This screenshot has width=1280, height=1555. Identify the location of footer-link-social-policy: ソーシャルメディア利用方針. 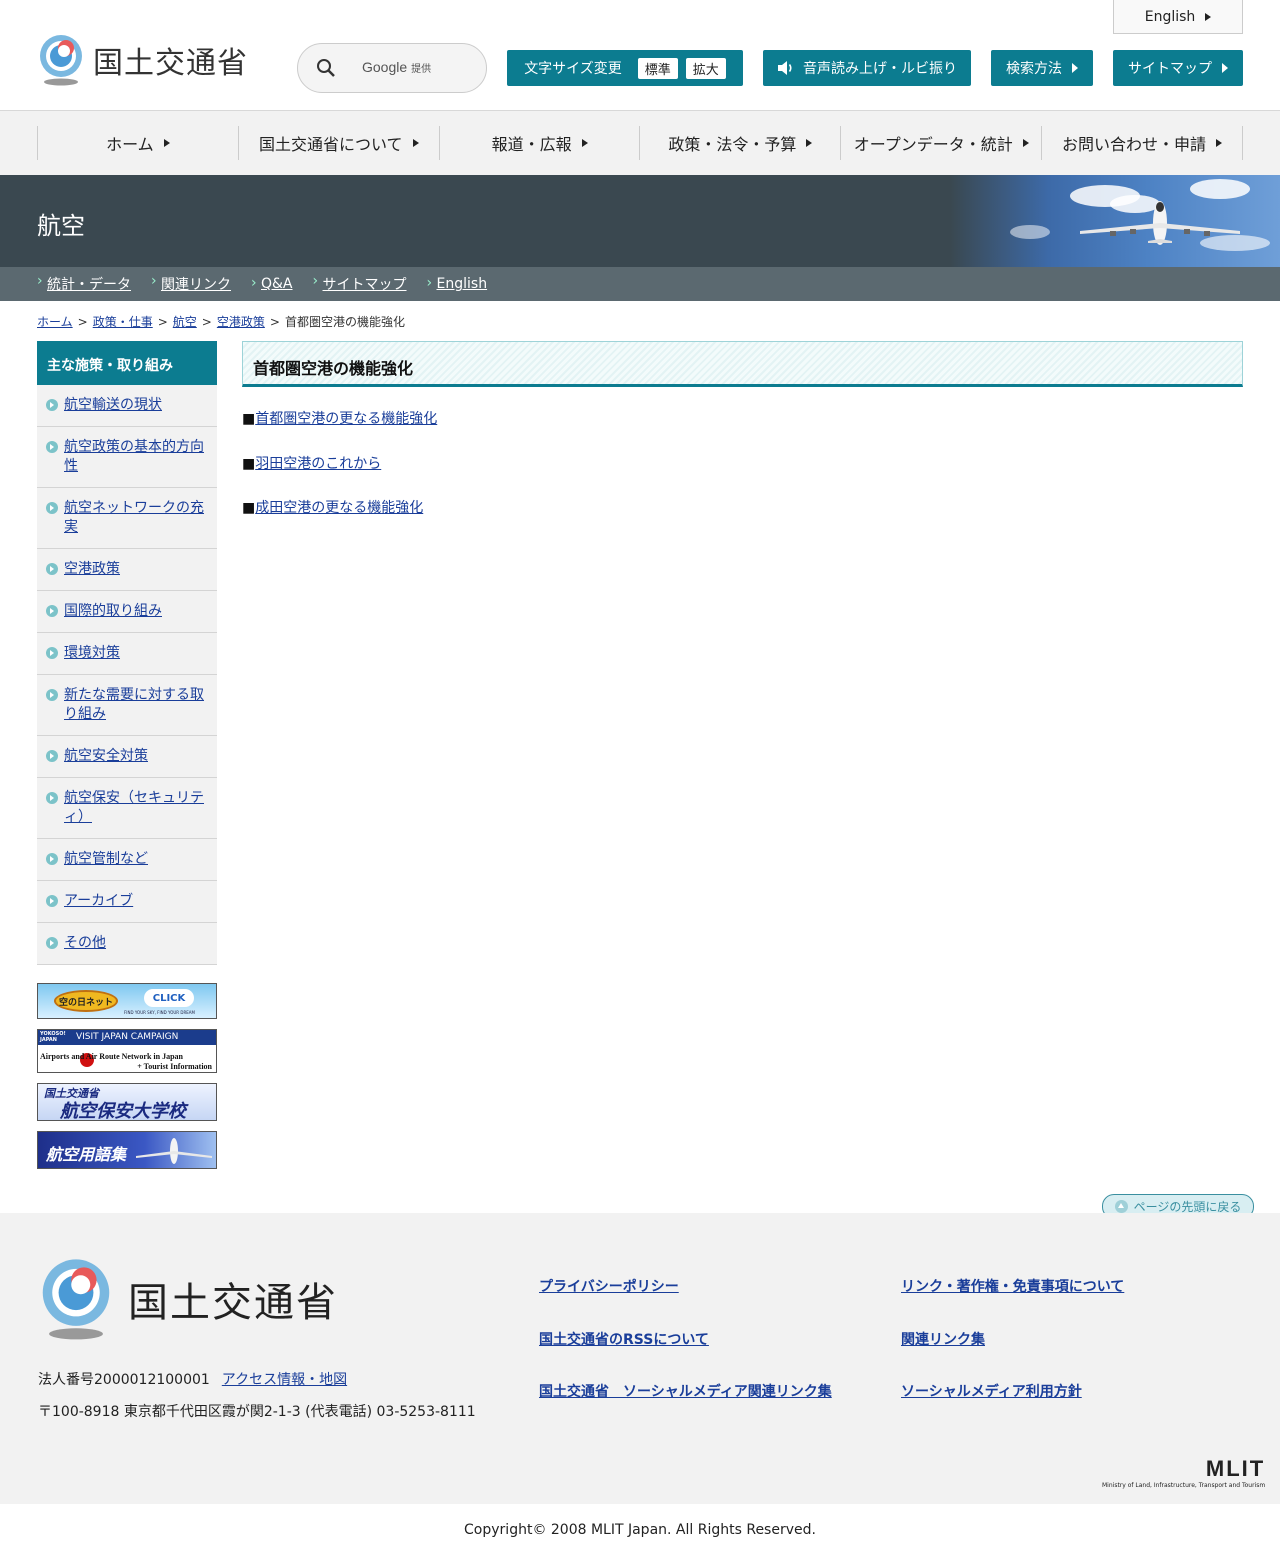
(991, 1391).